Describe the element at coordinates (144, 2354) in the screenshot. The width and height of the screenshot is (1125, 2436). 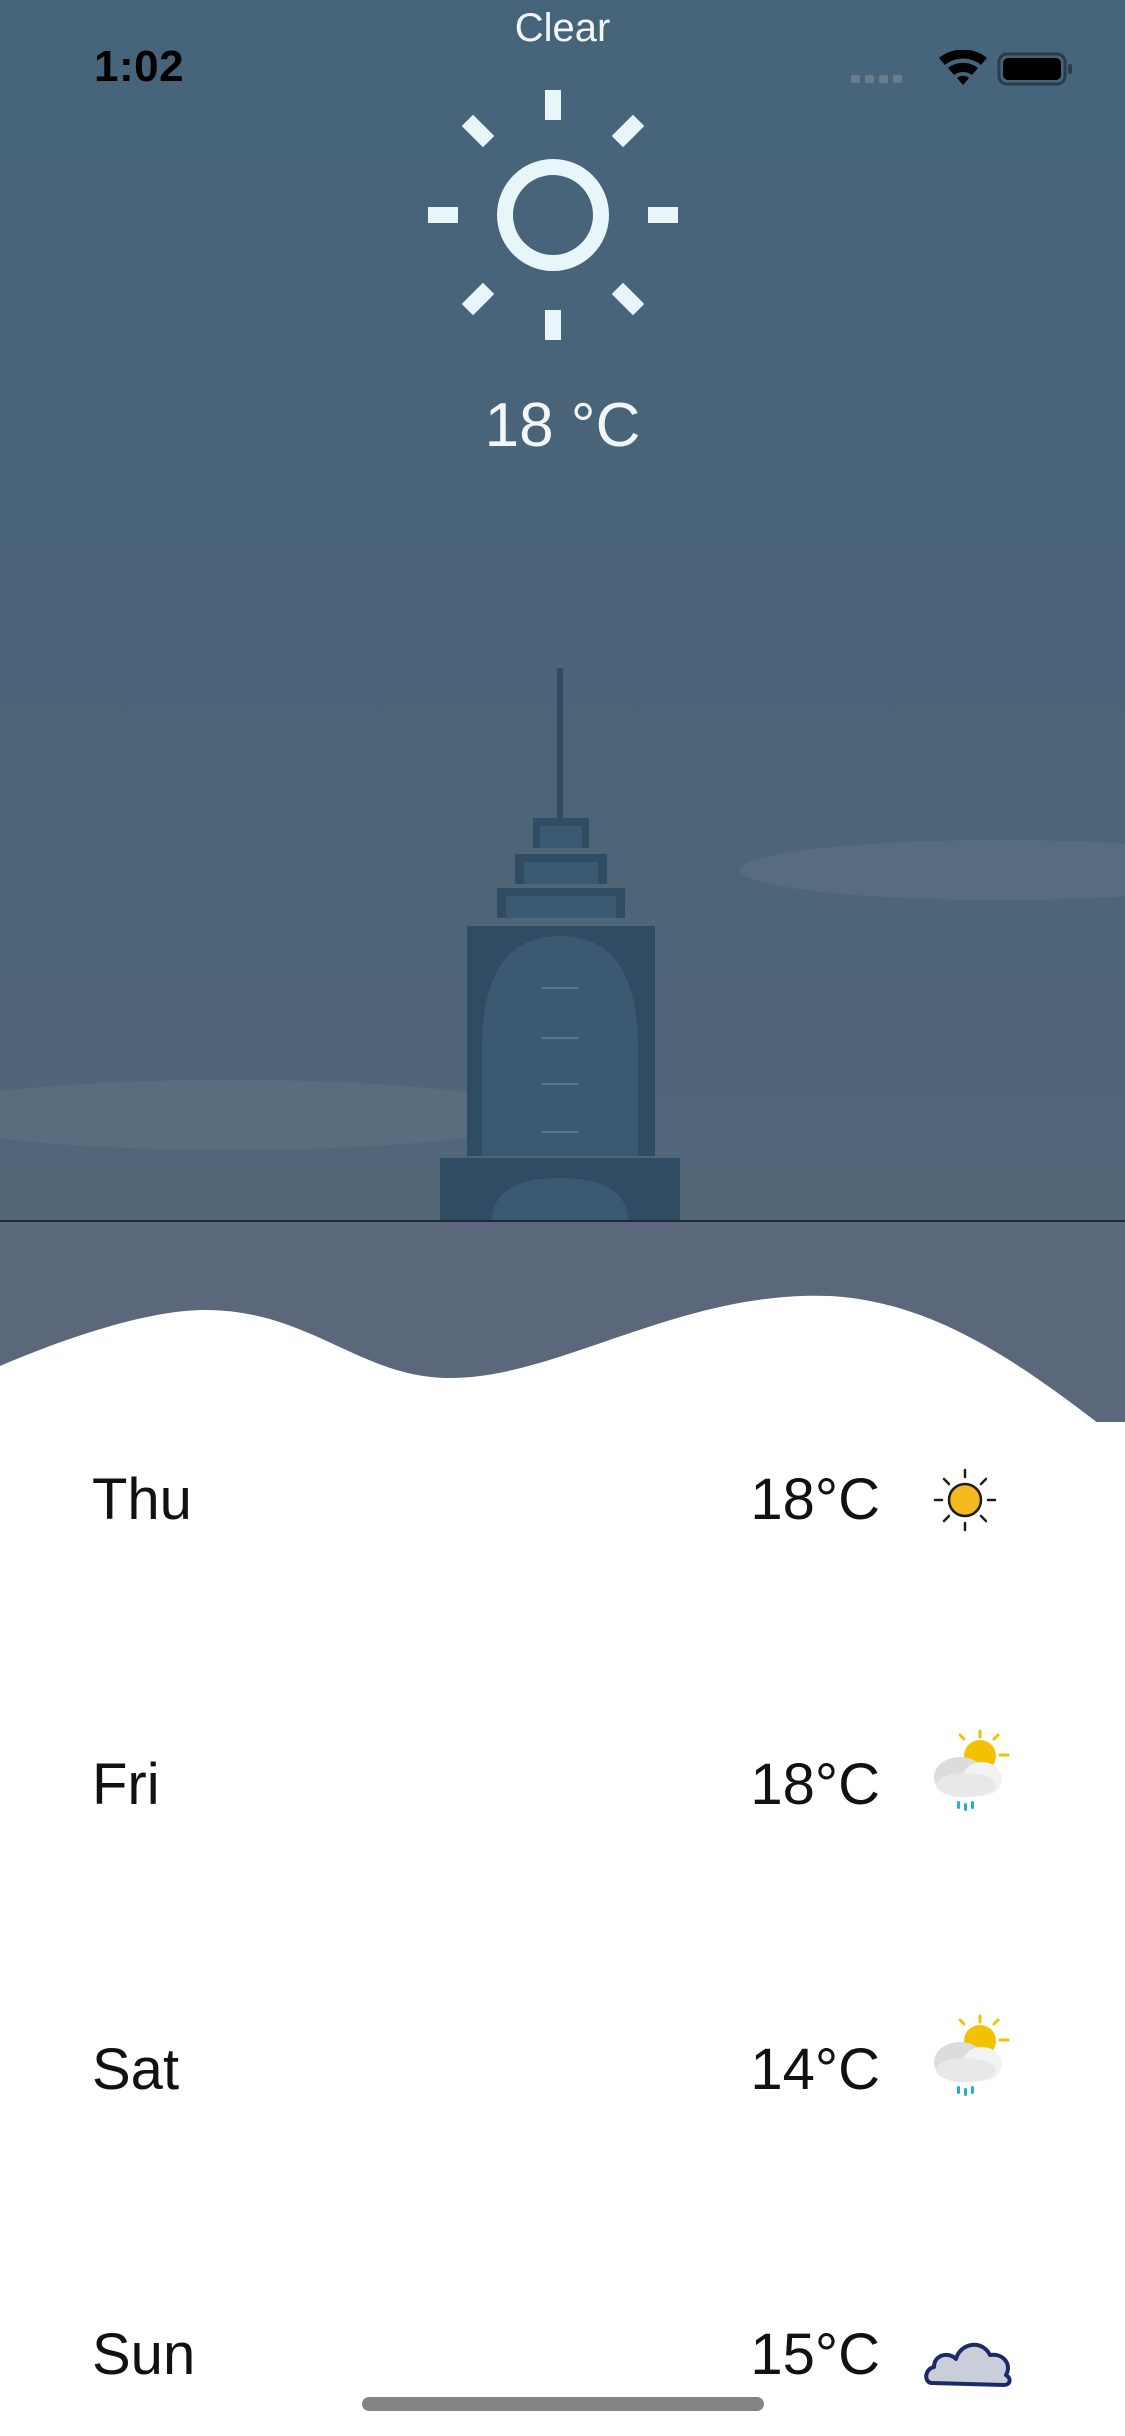
I see `forecast-day: Sun` at that location.